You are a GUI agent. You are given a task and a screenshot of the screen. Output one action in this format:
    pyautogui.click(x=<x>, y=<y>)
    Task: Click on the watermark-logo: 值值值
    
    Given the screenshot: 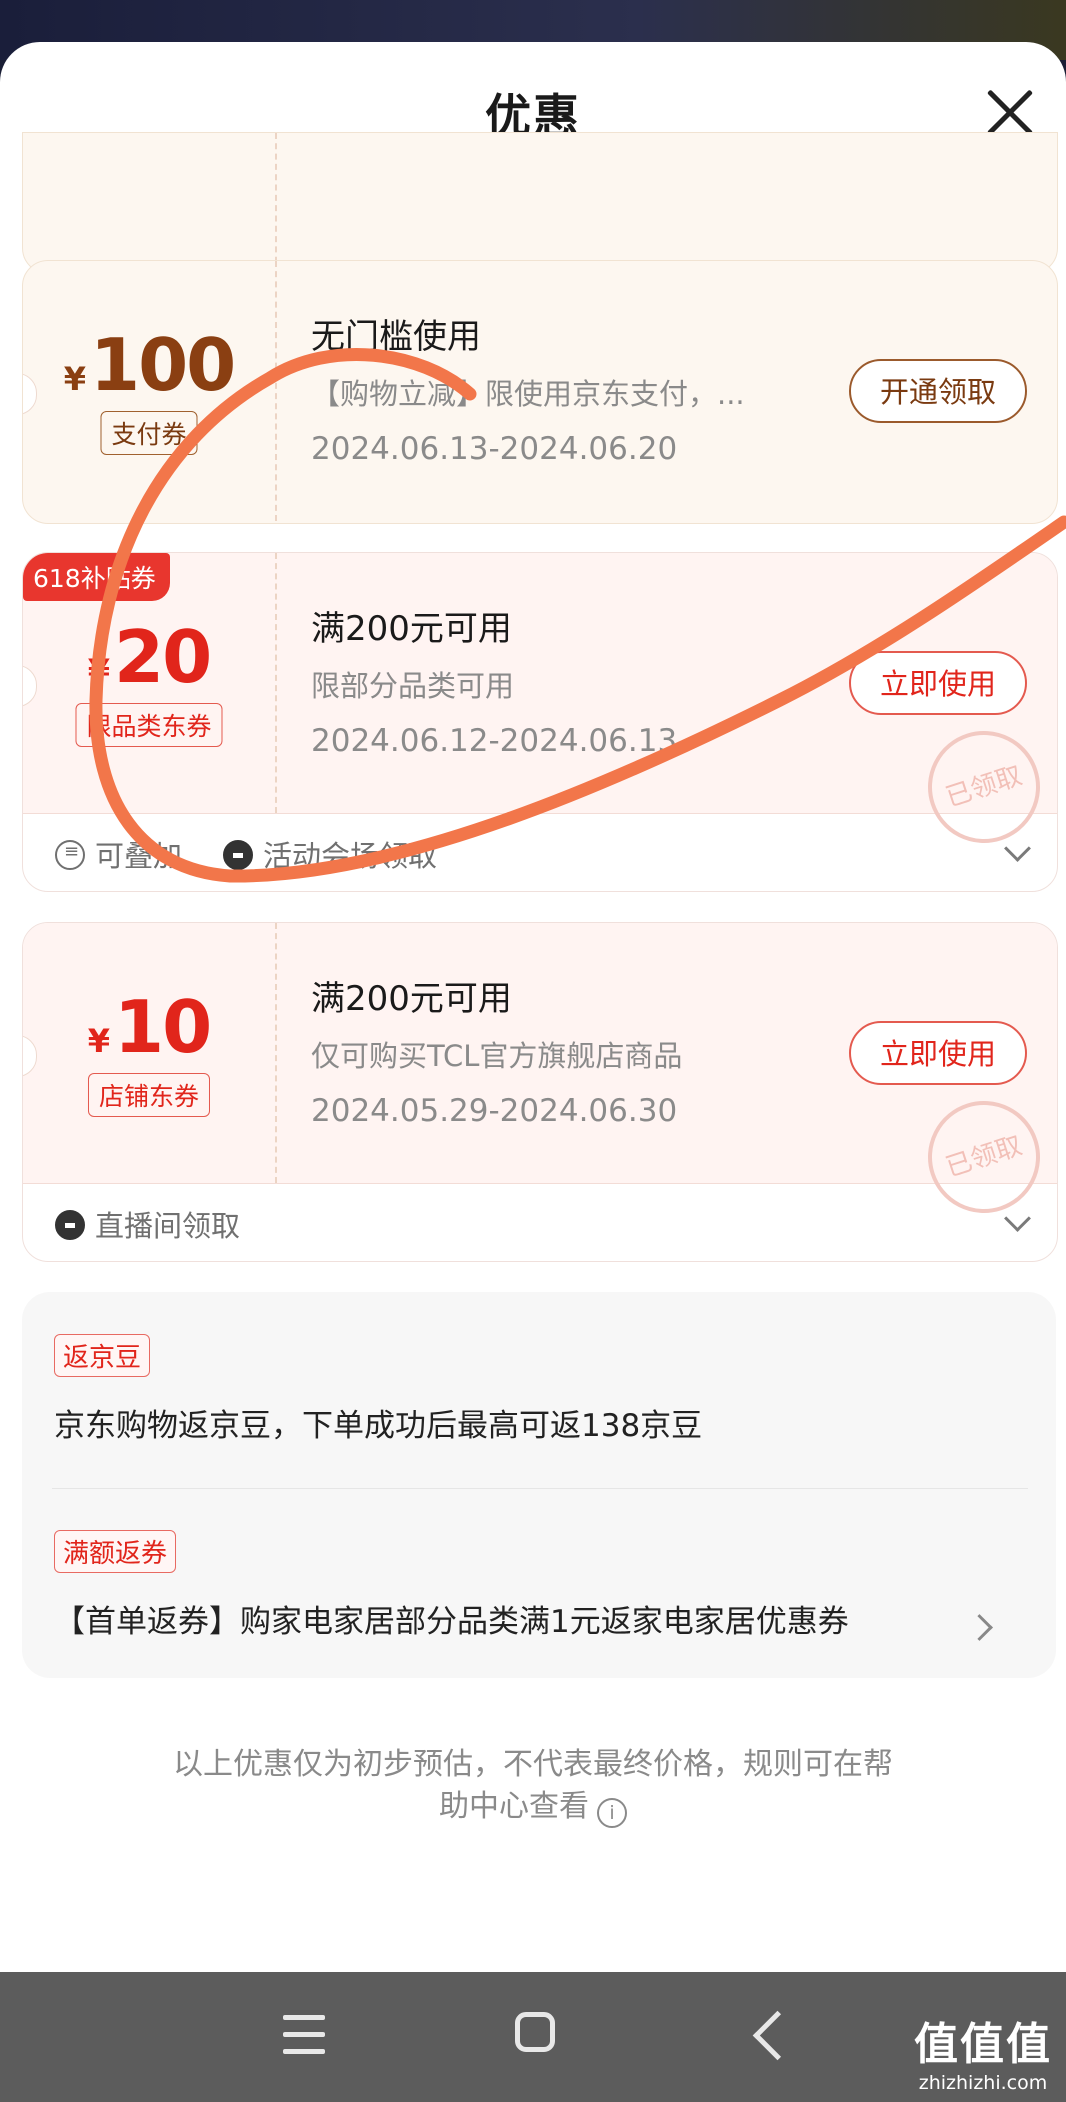 What is the action you would take?
    pyautogui.click(x=983, y=2044)
    